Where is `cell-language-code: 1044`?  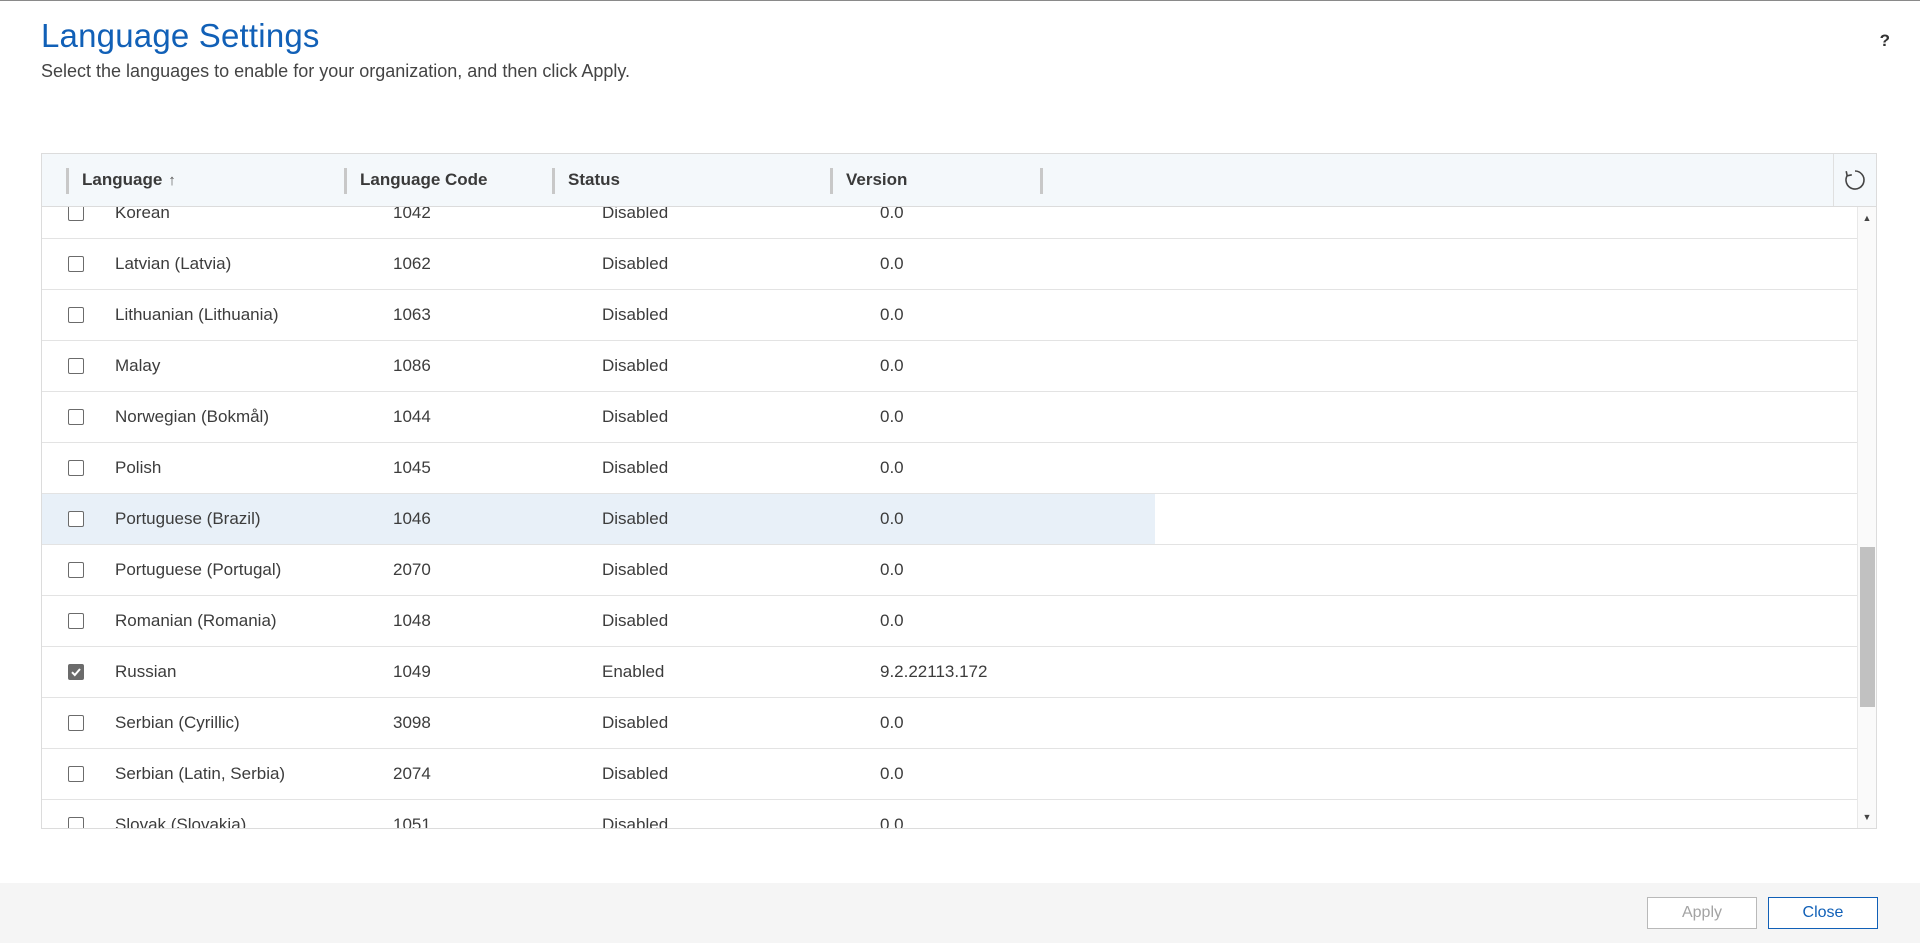
cell-language-code: 1044 is located at coordinates (412, 416).